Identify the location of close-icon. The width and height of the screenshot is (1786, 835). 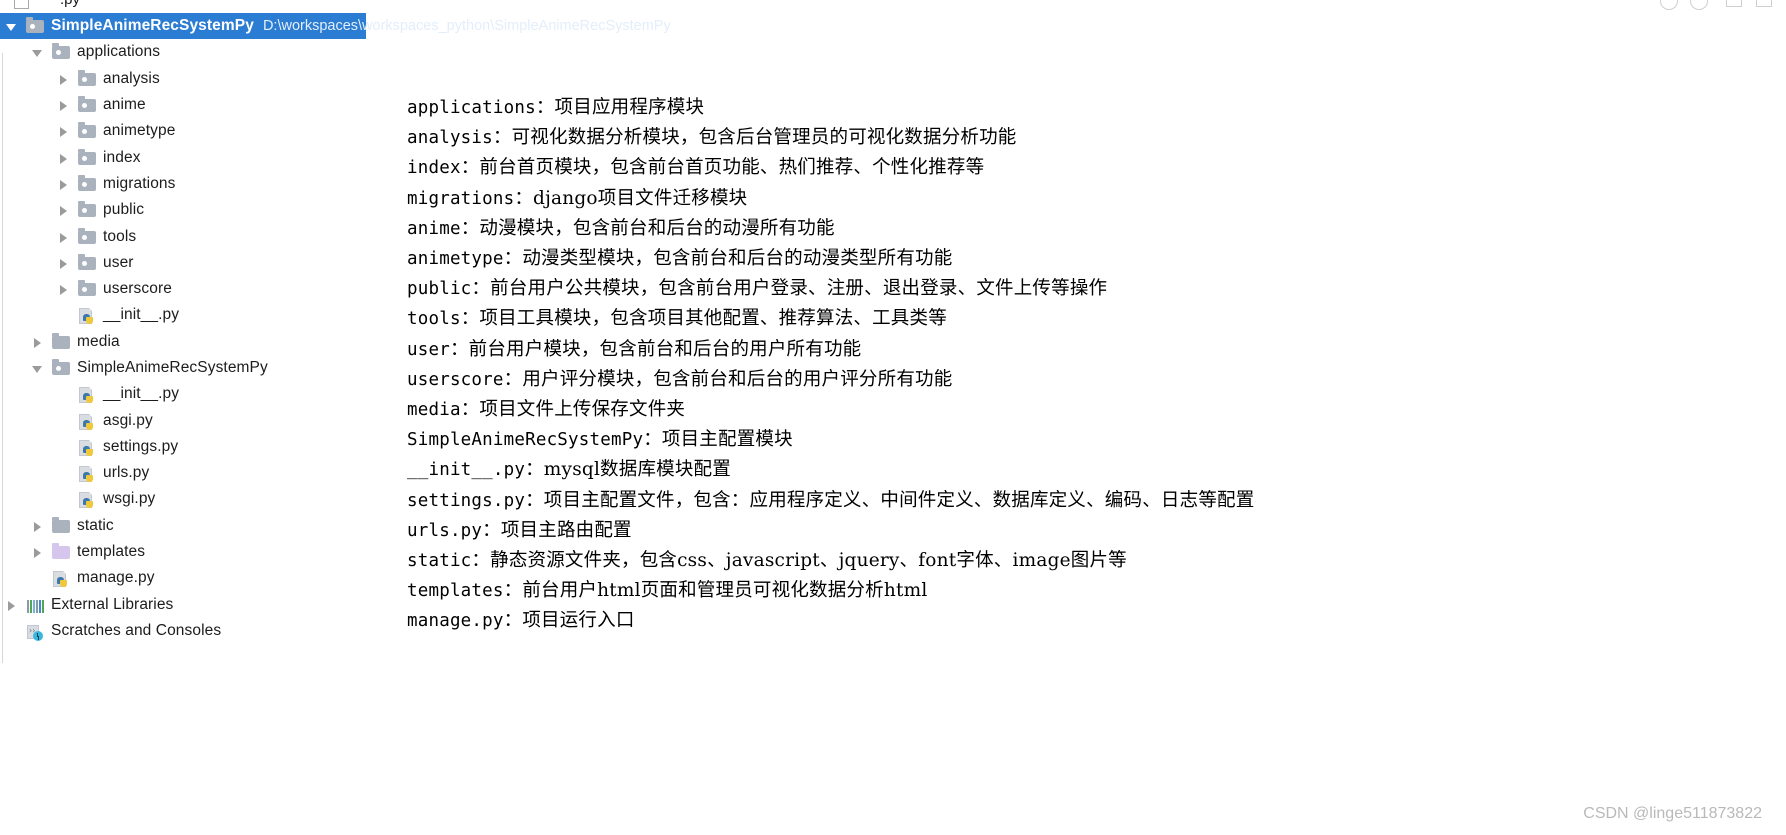
(1764, 3).